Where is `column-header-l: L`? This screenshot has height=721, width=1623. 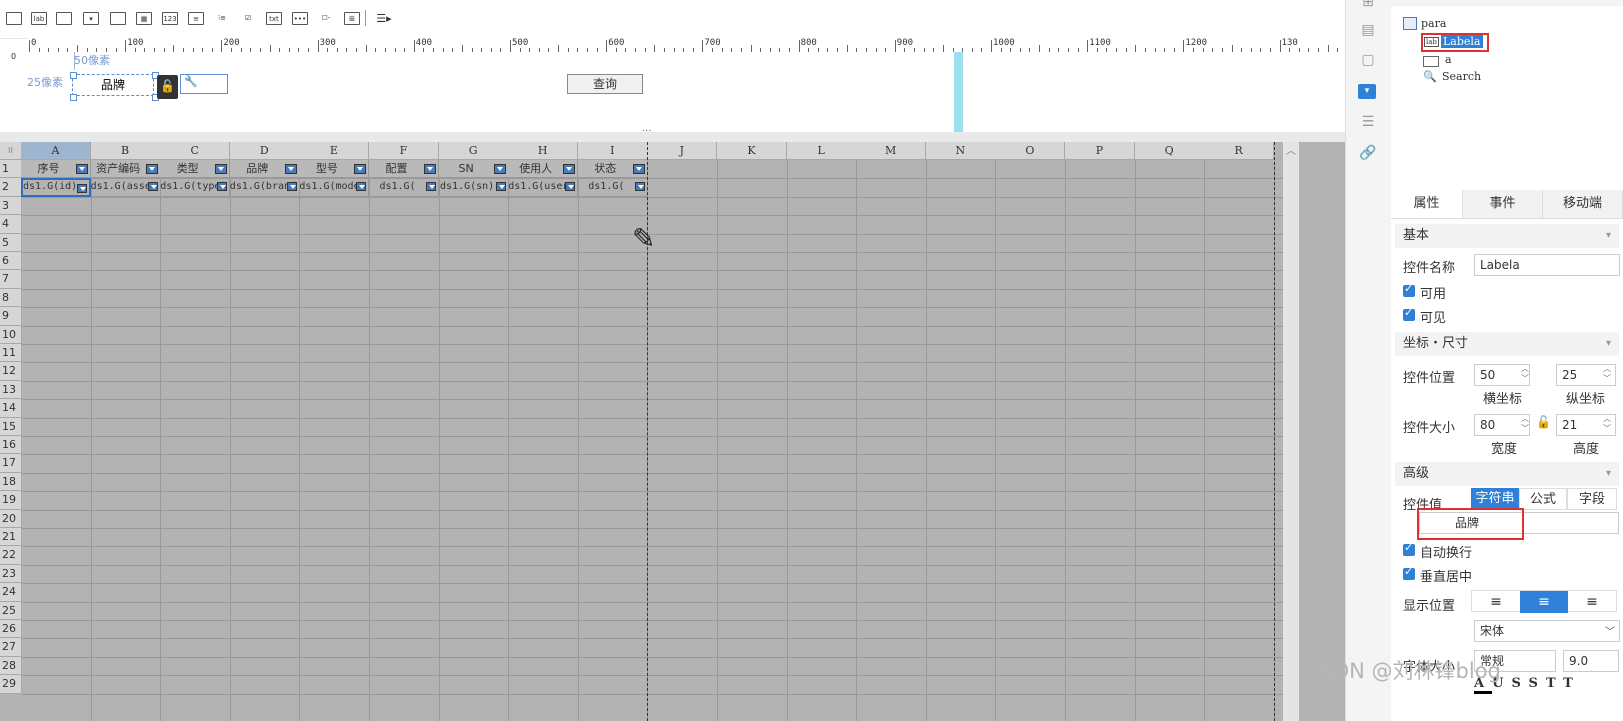
column-header-l: L is located at coordinates (821, 151).